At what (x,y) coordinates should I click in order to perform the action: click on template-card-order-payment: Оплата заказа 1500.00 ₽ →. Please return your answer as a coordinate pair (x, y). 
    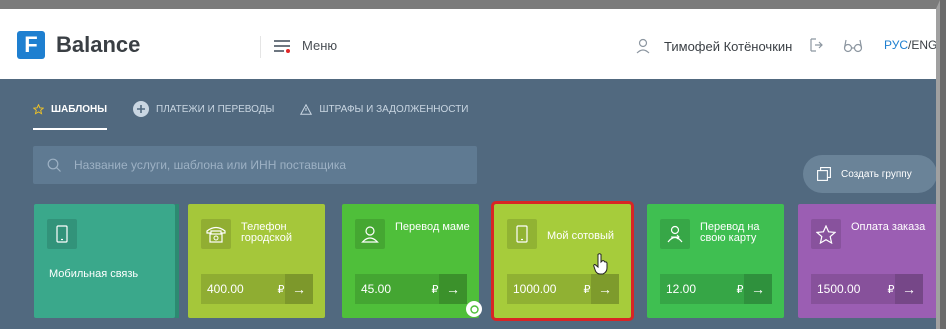
    Looking at the image, I should click on (867, 261).